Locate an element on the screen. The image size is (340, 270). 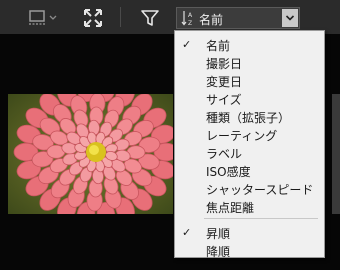
chevron-down-icon is located at coordinates (290, 18).